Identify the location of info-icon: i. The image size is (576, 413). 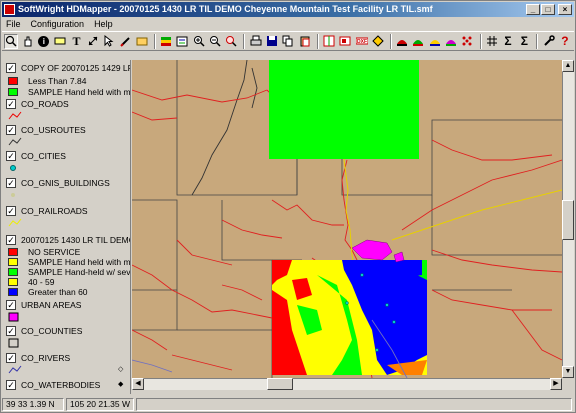
(44, 41).